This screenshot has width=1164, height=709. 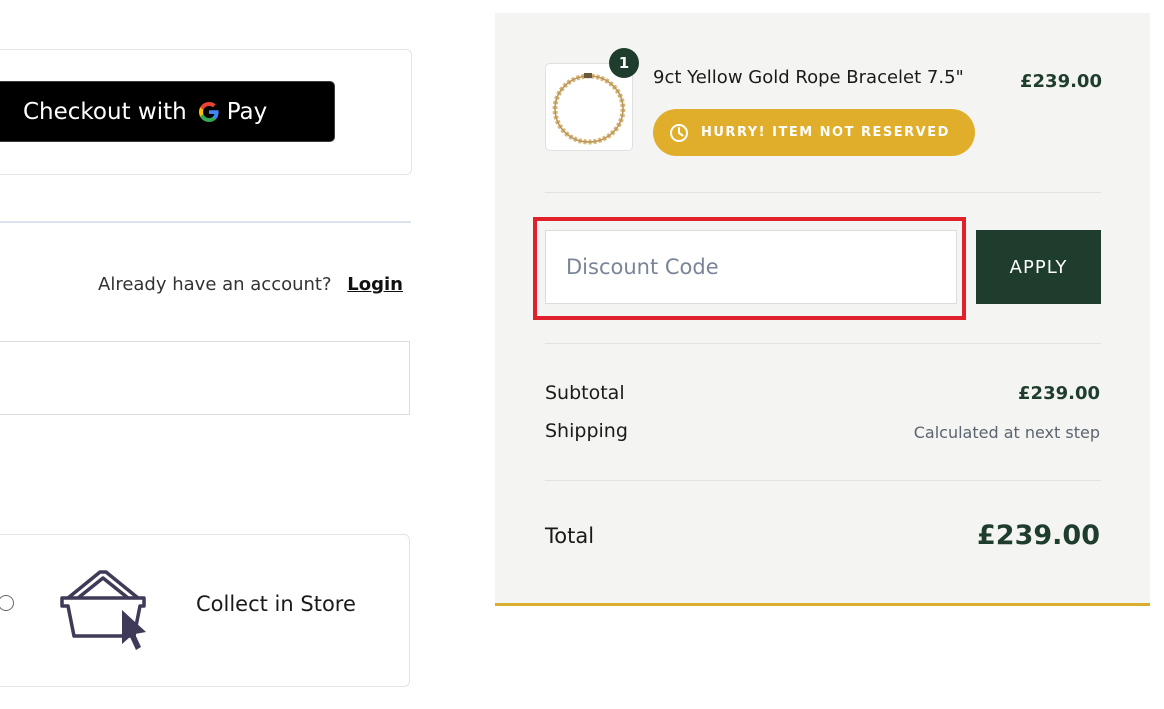 I want to click on shipping-label: Shipping, so click(x=586, y=431).